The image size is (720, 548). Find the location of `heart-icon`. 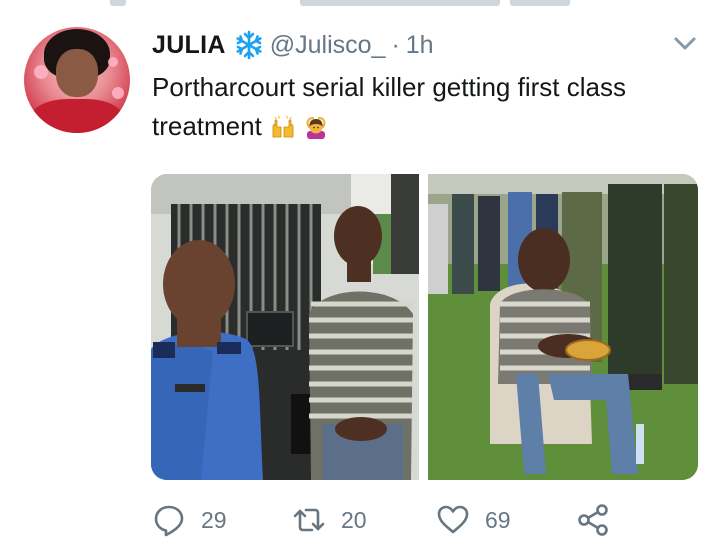

heart-icon is located at coordinates (453, 519).